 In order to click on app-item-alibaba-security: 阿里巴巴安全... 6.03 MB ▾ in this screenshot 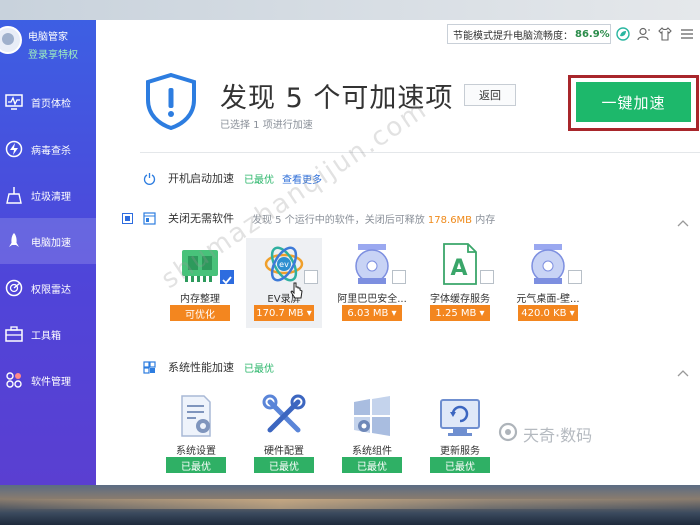, I will do `click(372, 283)`.